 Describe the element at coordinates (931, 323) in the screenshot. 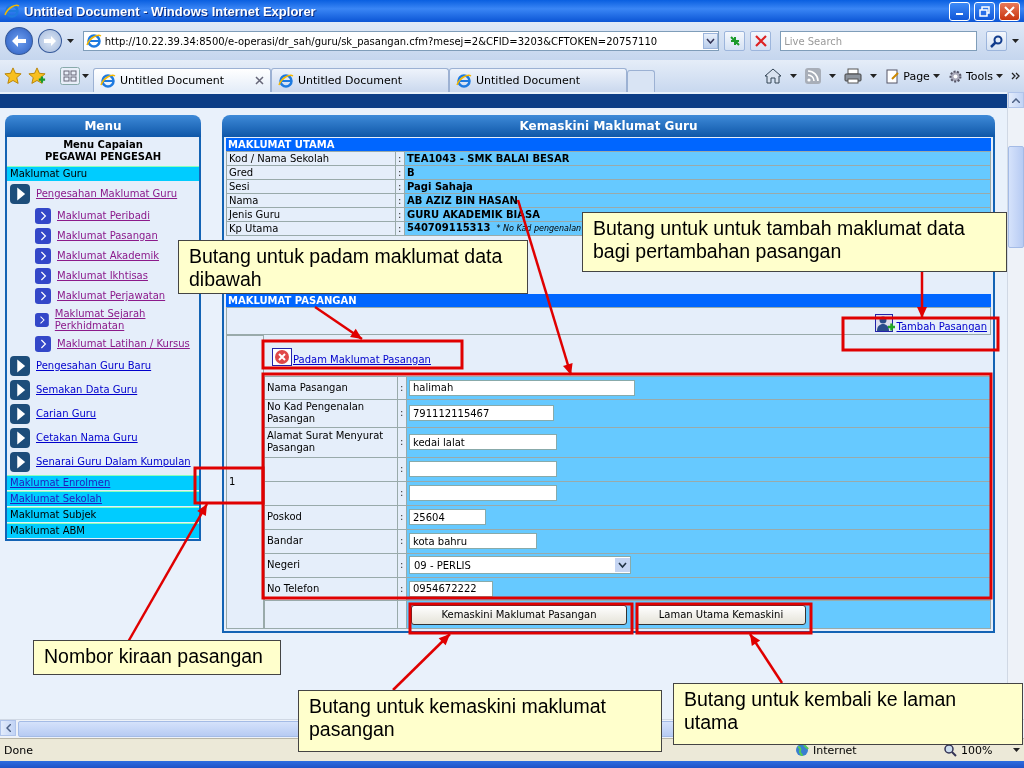

I see `add-spouse-link: Tambah Pasangan` at that location.